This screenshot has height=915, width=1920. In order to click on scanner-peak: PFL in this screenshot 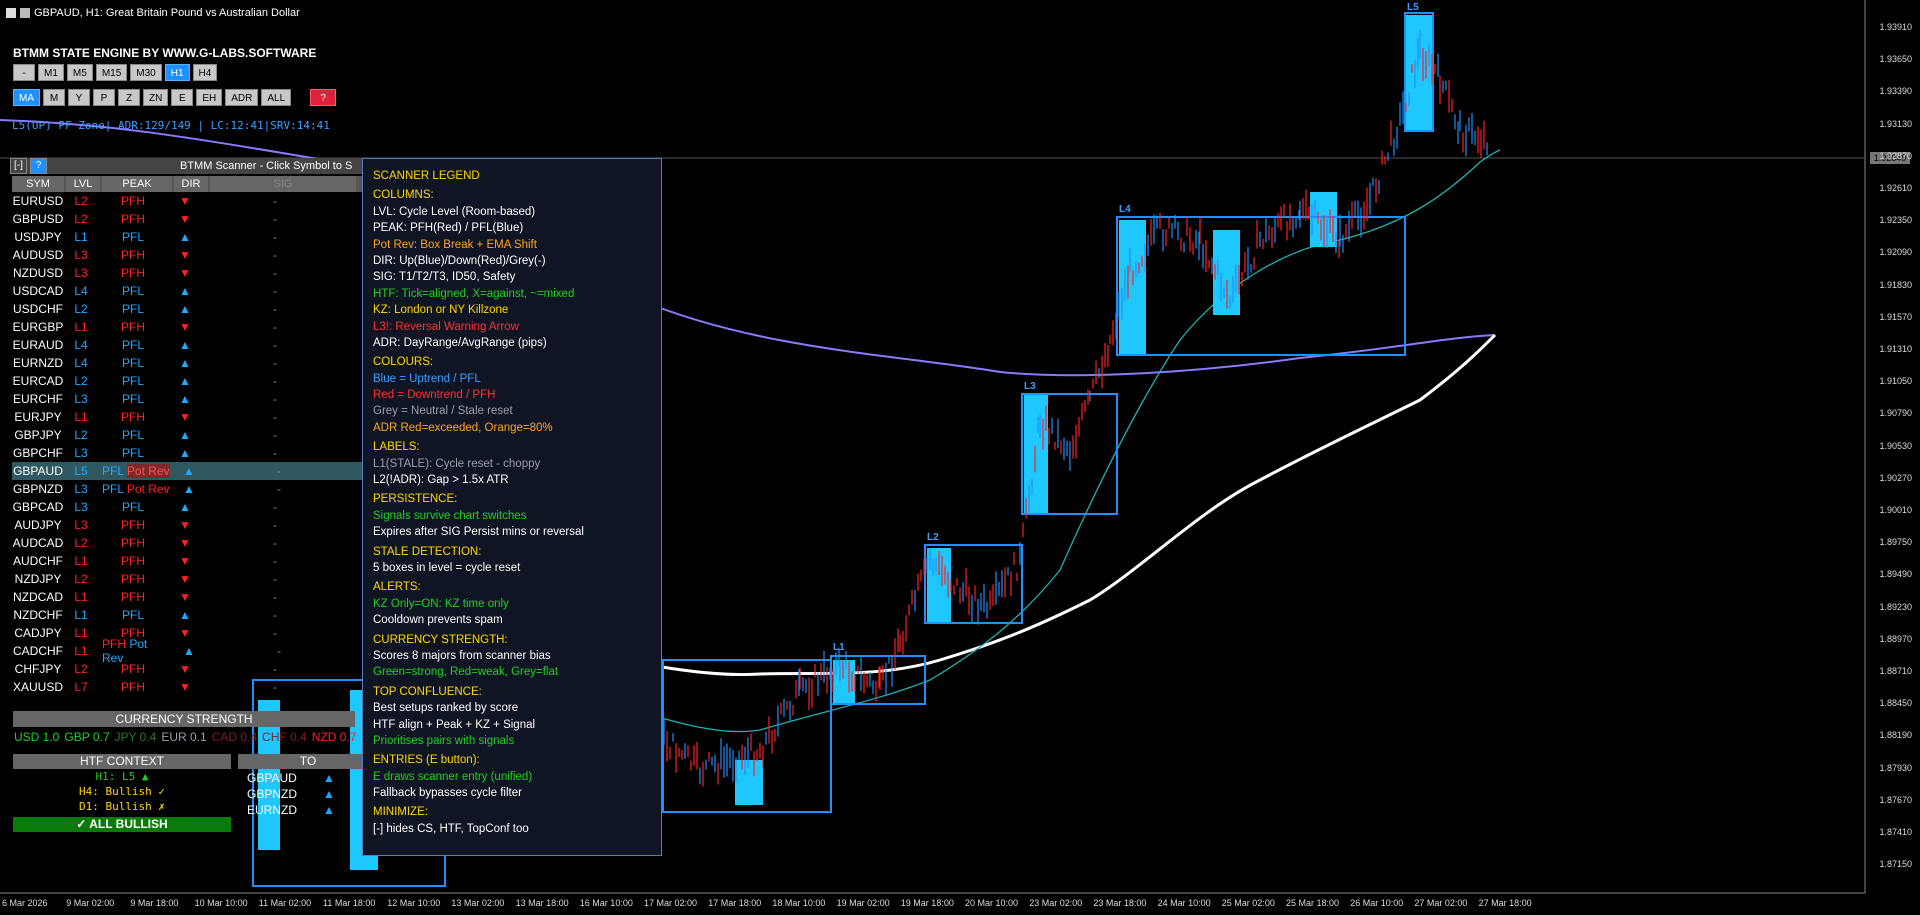, I will do `click(132, 309)`.